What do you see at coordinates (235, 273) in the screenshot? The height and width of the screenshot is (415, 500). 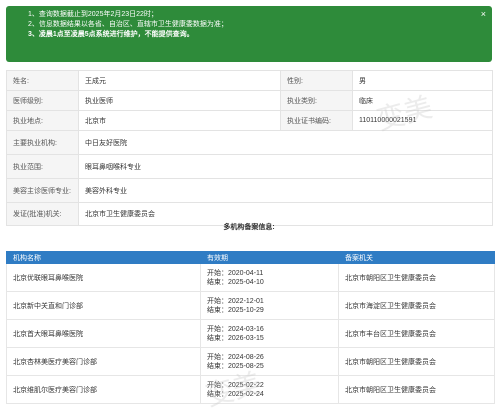 I see `record-start: 开始：2020-04-11` at bounding box center [235, 273].